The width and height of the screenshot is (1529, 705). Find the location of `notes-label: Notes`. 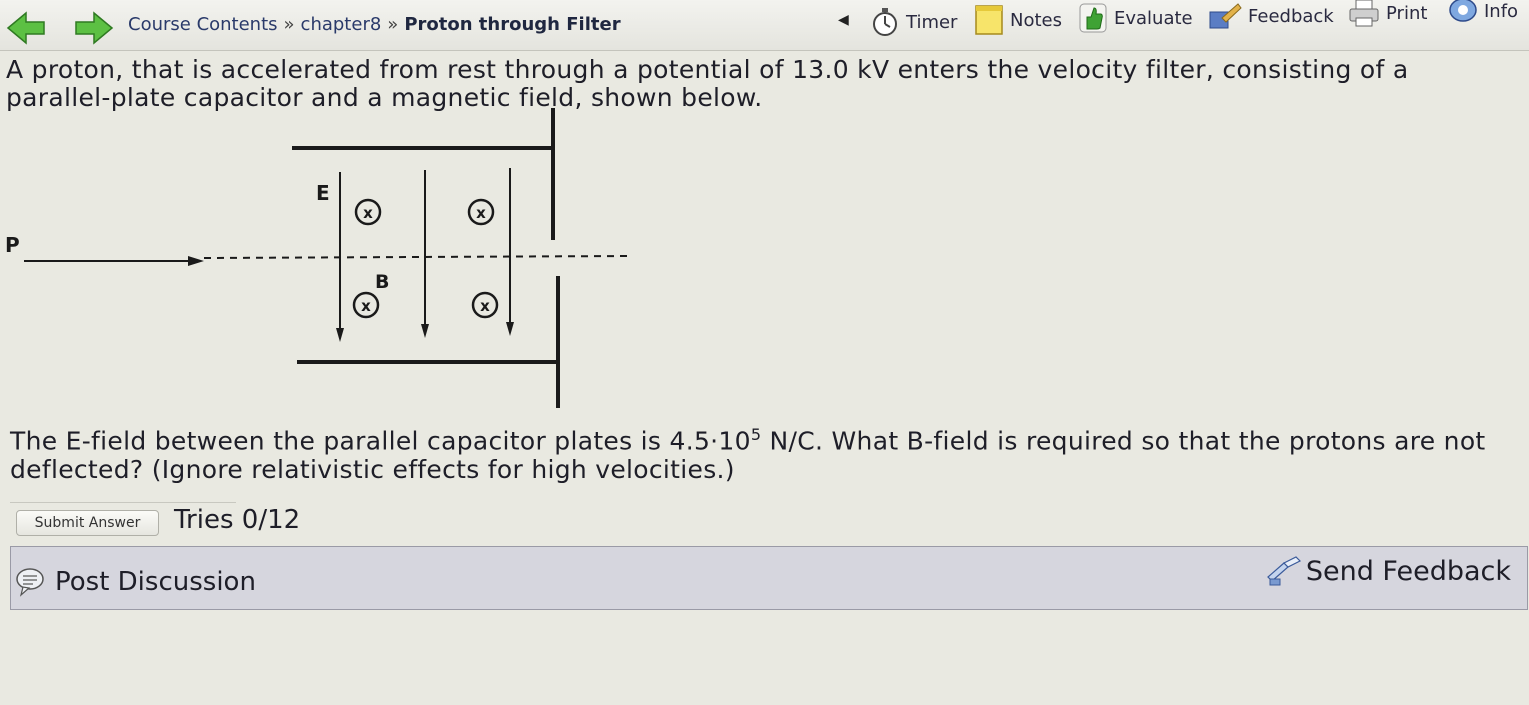

notes-label: Notes is located at coordinates (1036, 20).